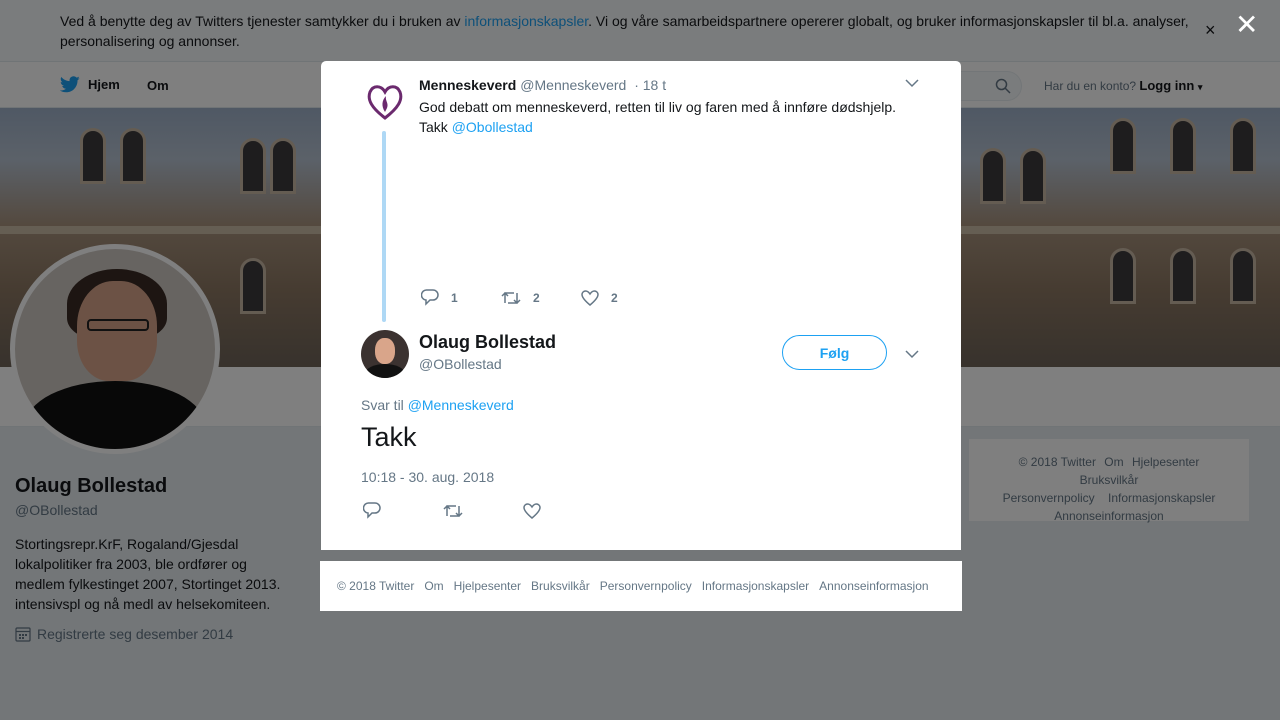 Image resolution: width=1280 pixels, height=720 pixels. I want to click on heart-flame-logo-icon, so click(385, 102).